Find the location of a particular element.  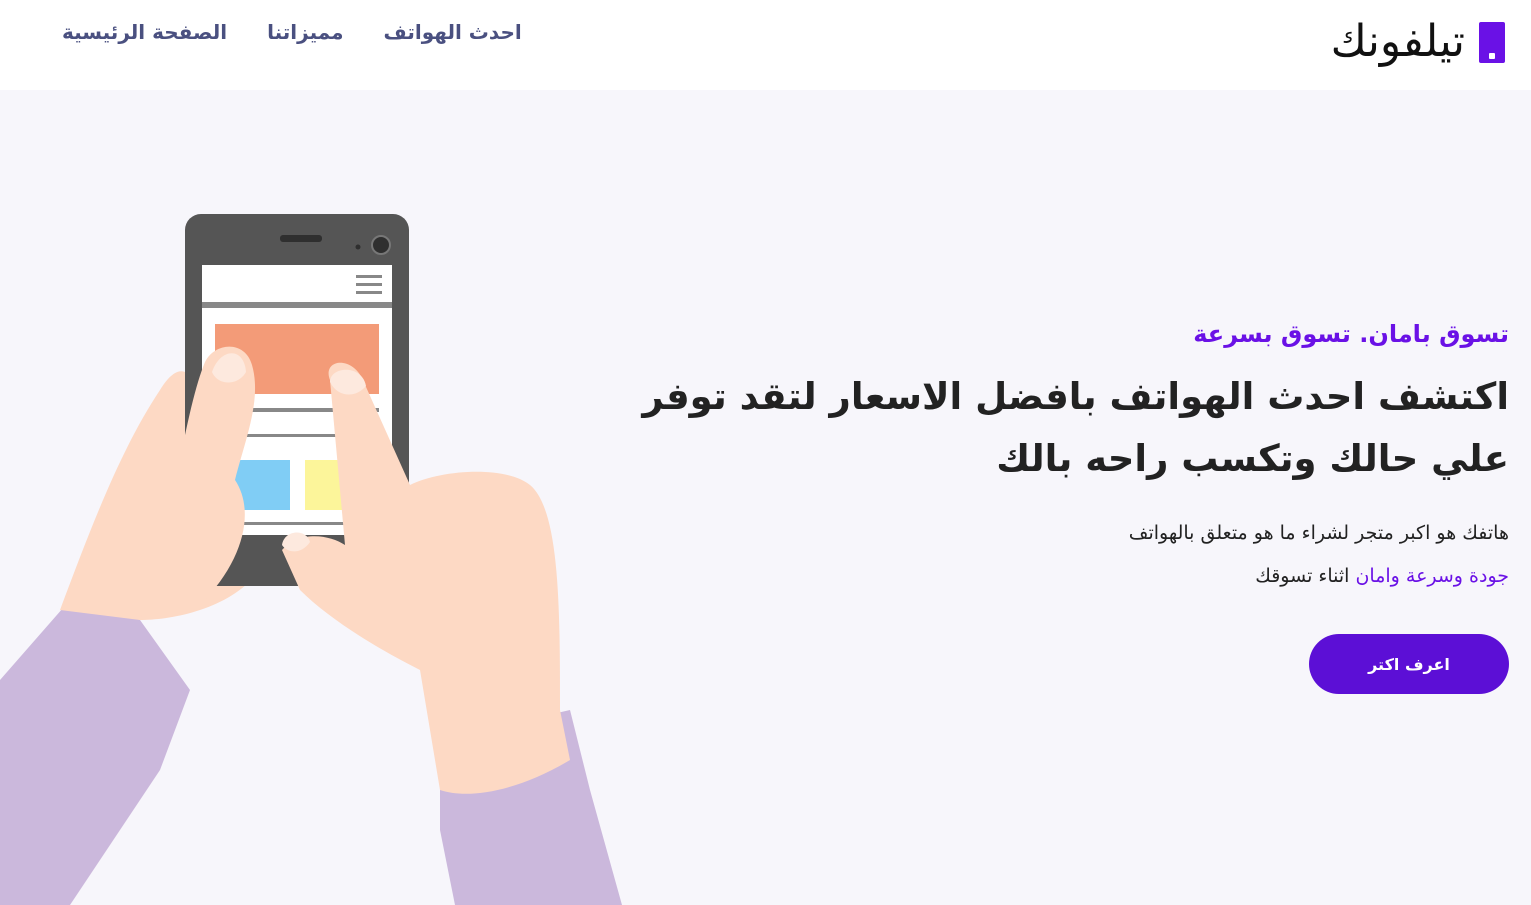

brand-square-icon is located at coordinates (1492, 42).